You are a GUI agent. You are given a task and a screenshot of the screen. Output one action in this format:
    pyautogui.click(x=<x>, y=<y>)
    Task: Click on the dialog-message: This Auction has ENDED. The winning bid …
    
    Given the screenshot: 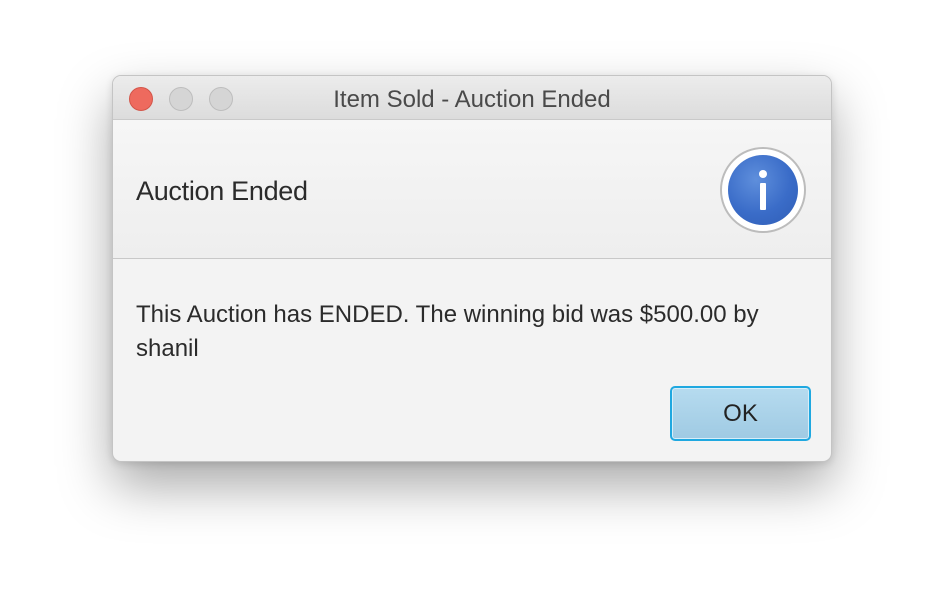 What is the action you would take?
    pyautogui.click(x=447, y=331)
    